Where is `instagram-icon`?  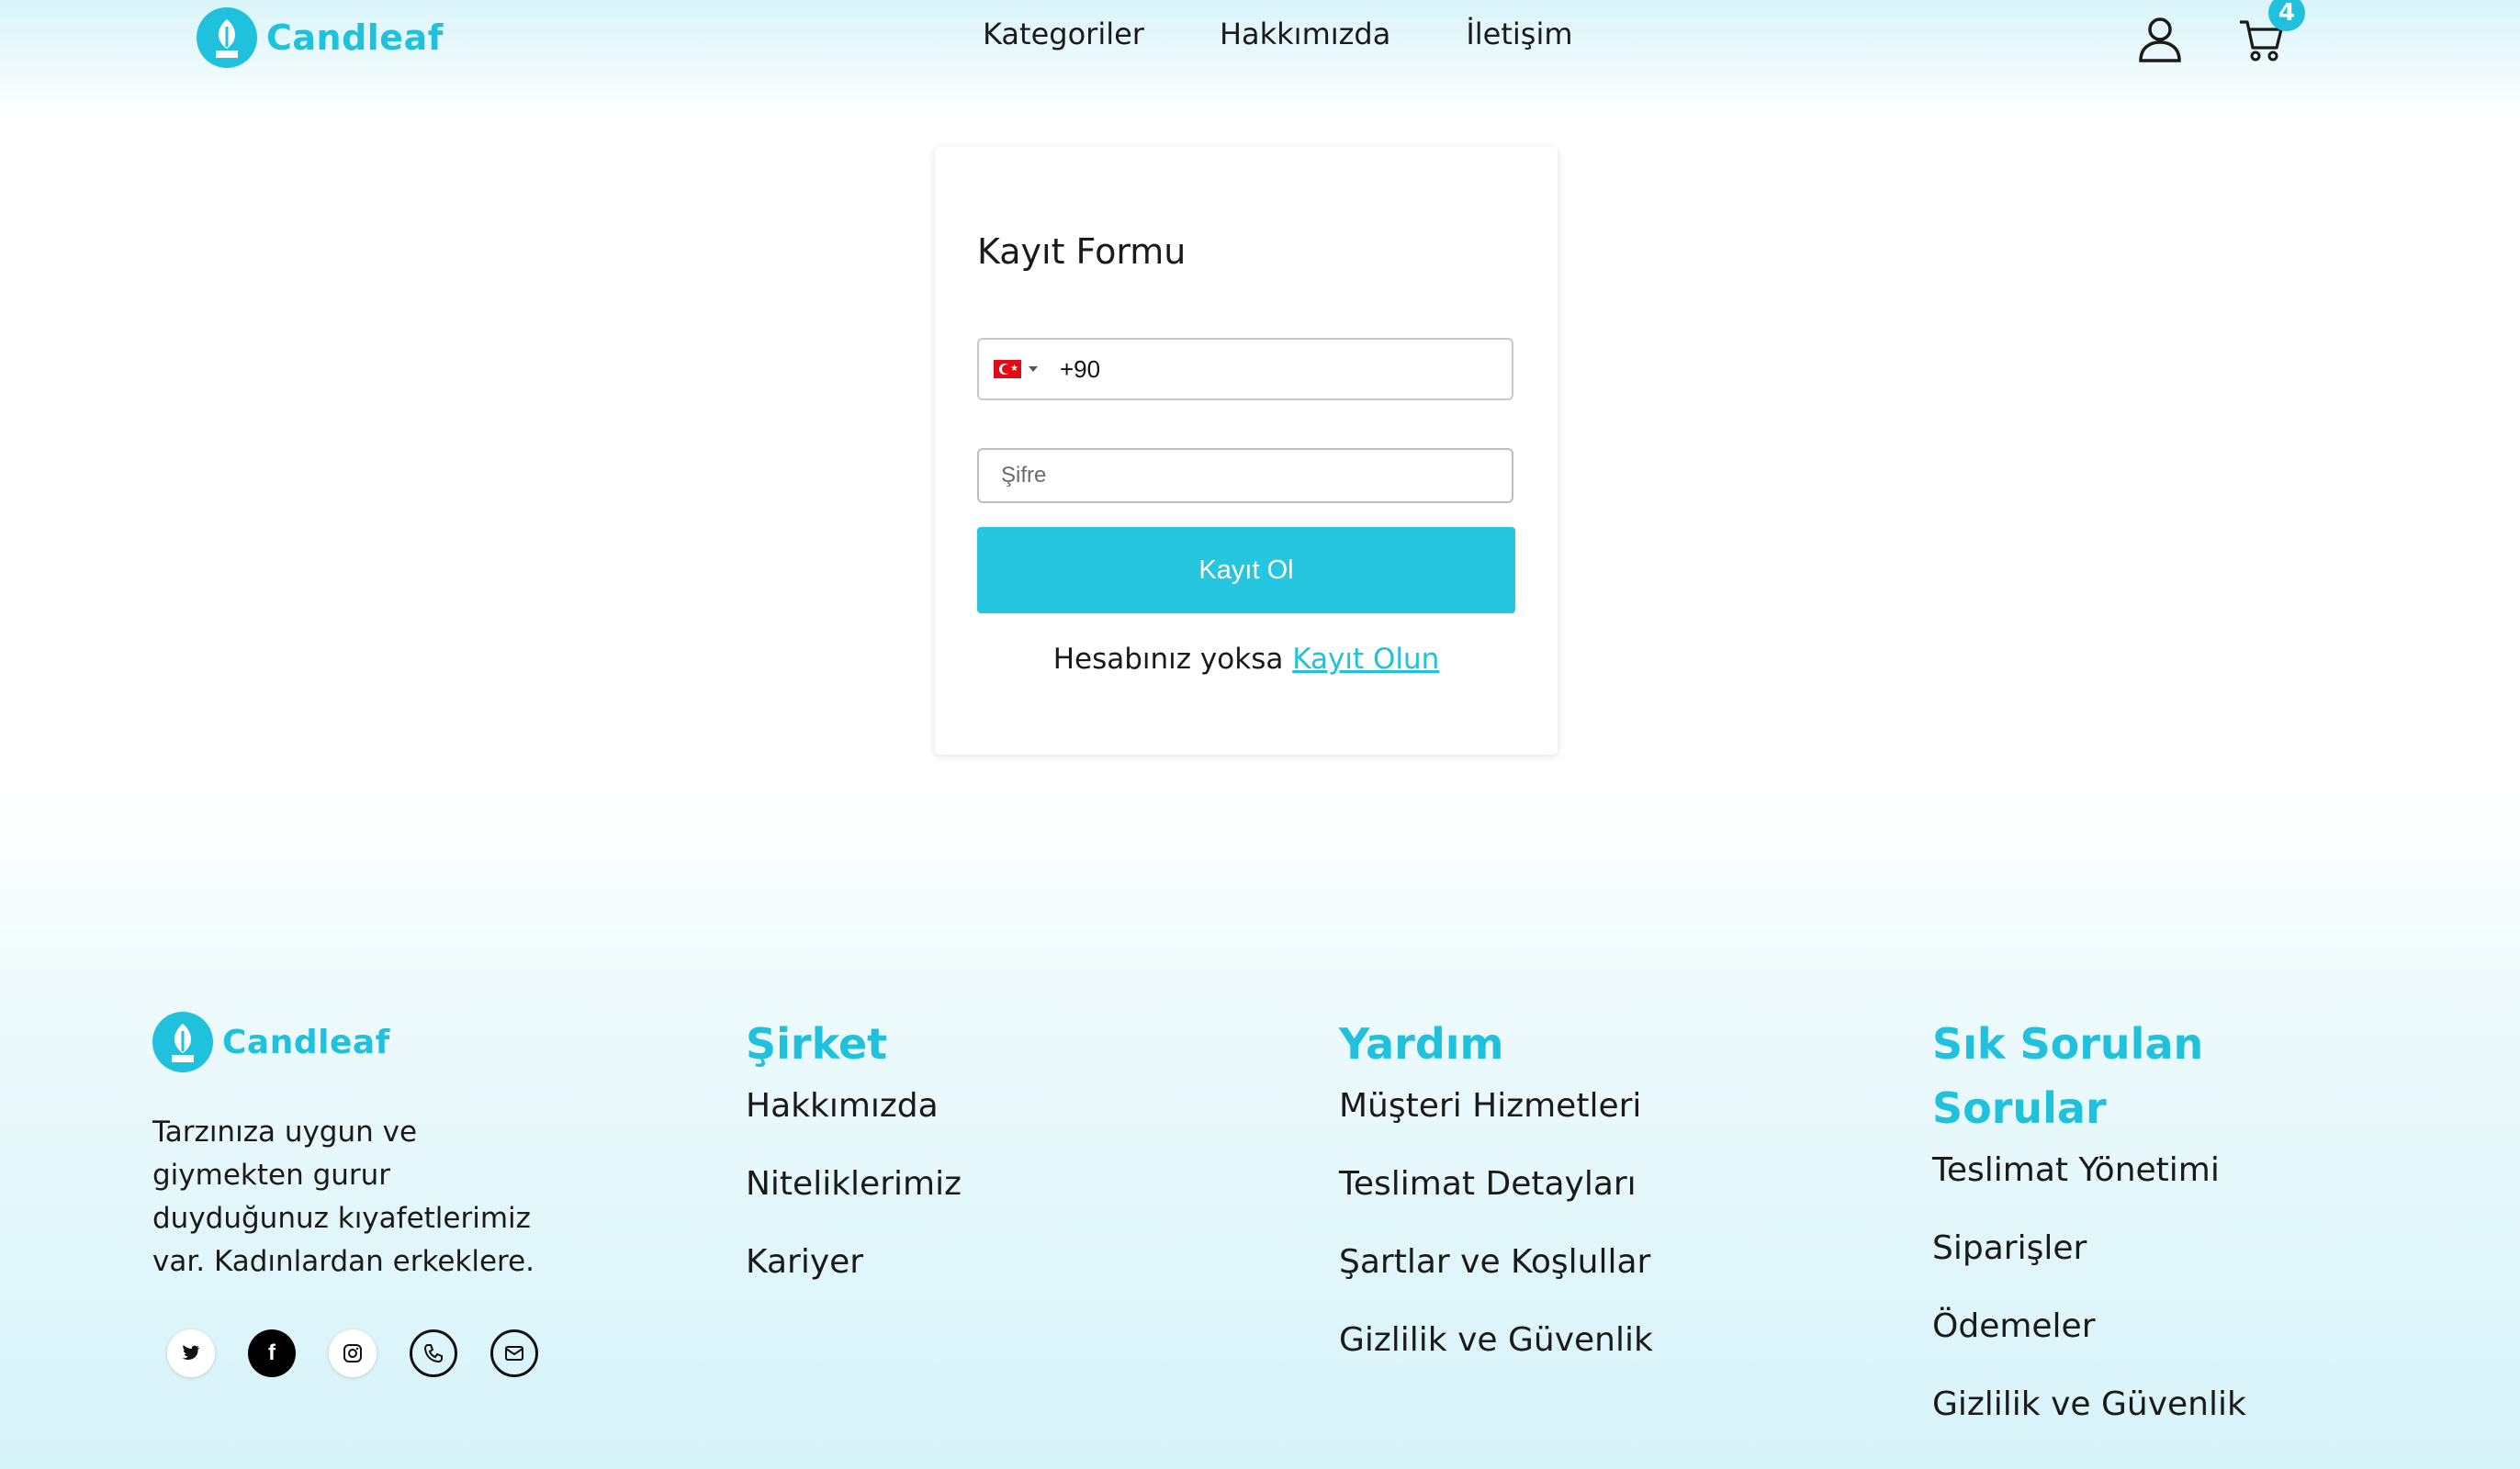 instagram-icon is located at coordinates (353, 1353).